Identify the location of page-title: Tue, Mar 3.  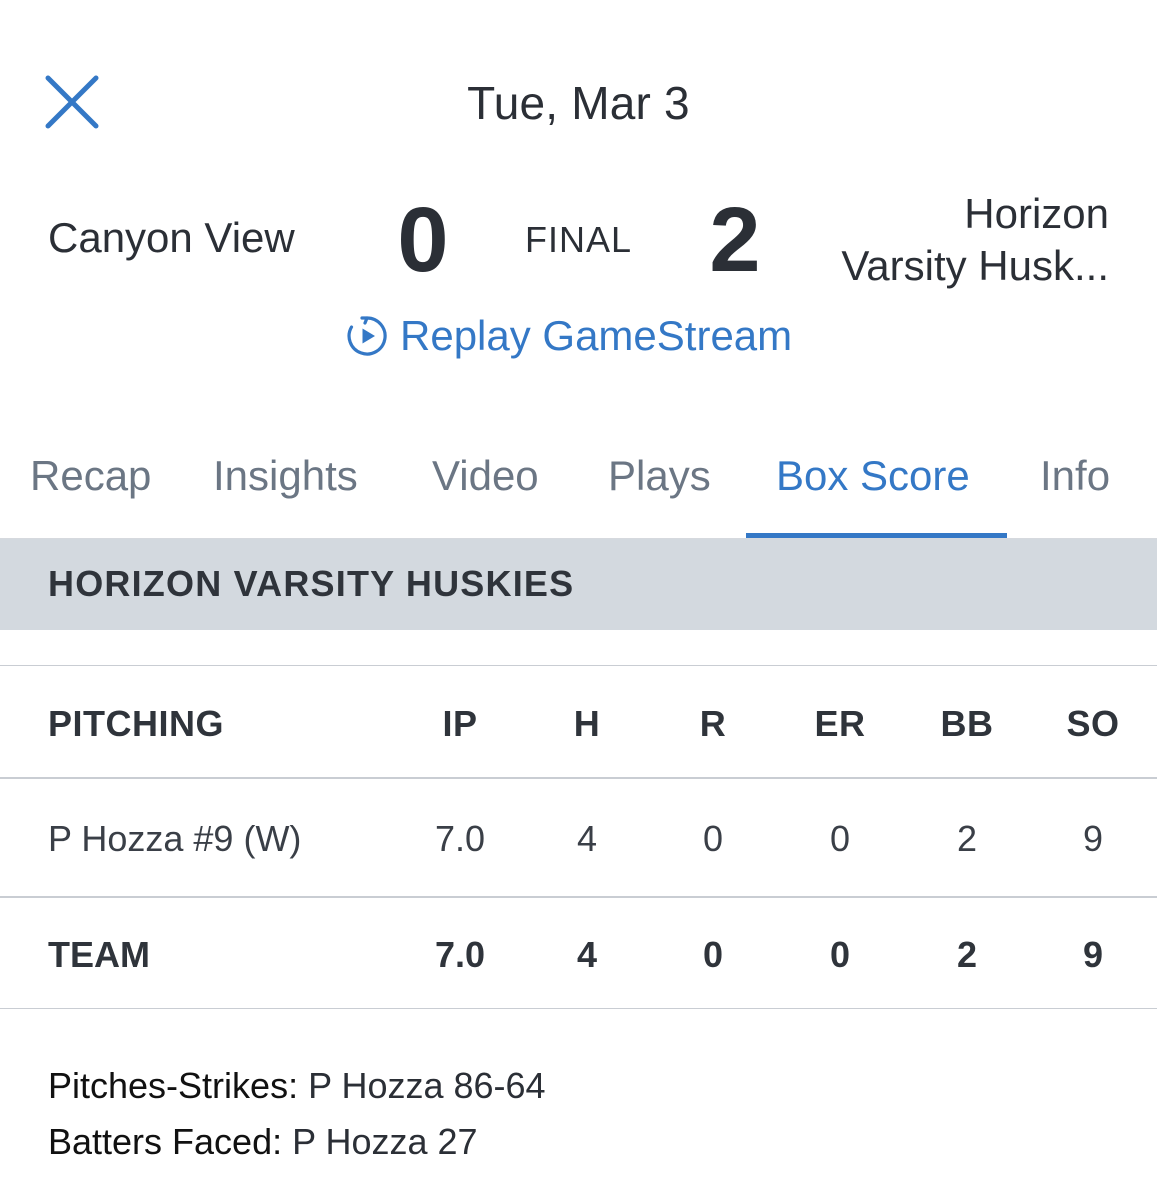
(578, 103).